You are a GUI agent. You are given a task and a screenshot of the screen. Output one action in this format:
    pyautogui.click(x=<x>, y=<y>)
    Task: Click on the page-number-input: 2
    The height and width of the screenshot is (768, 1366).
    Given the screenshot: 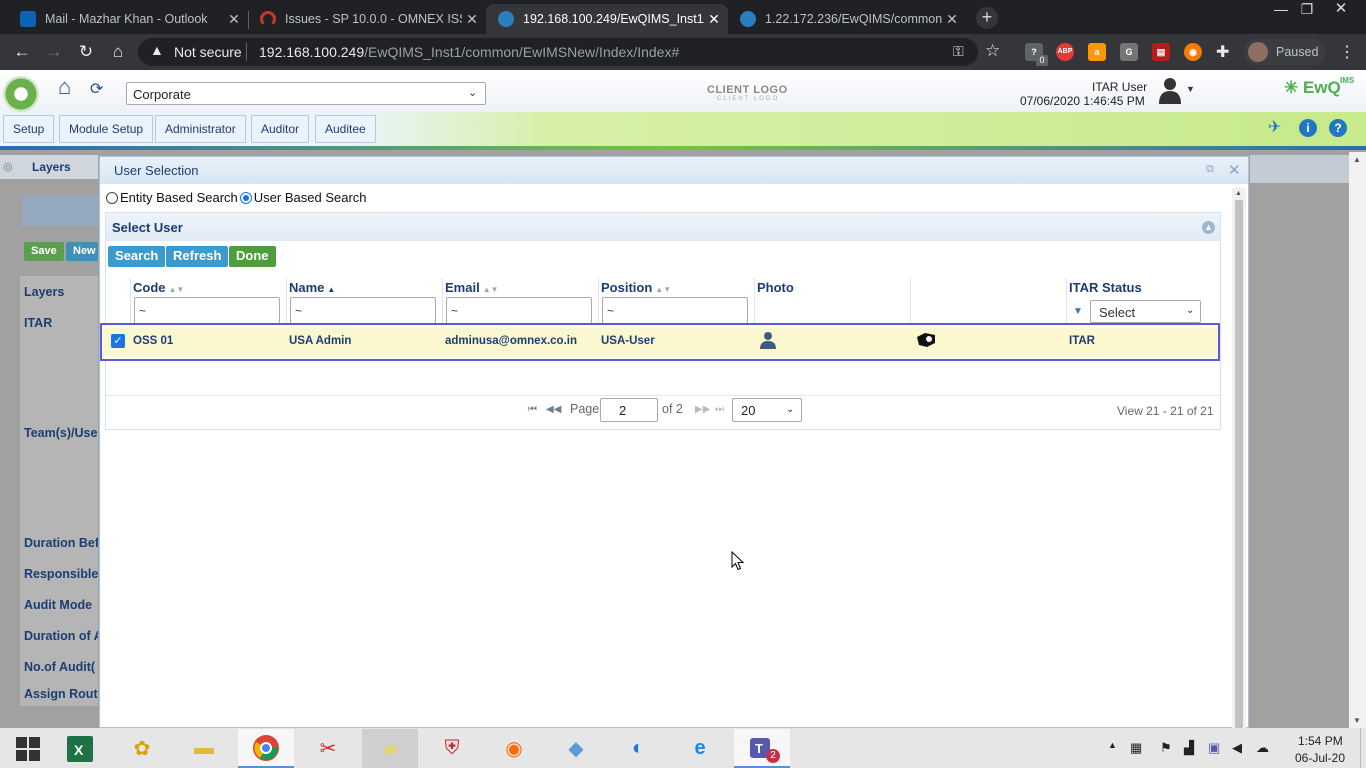 What is the action you would take?
    pyautogui.click(x=629, y=410)
    